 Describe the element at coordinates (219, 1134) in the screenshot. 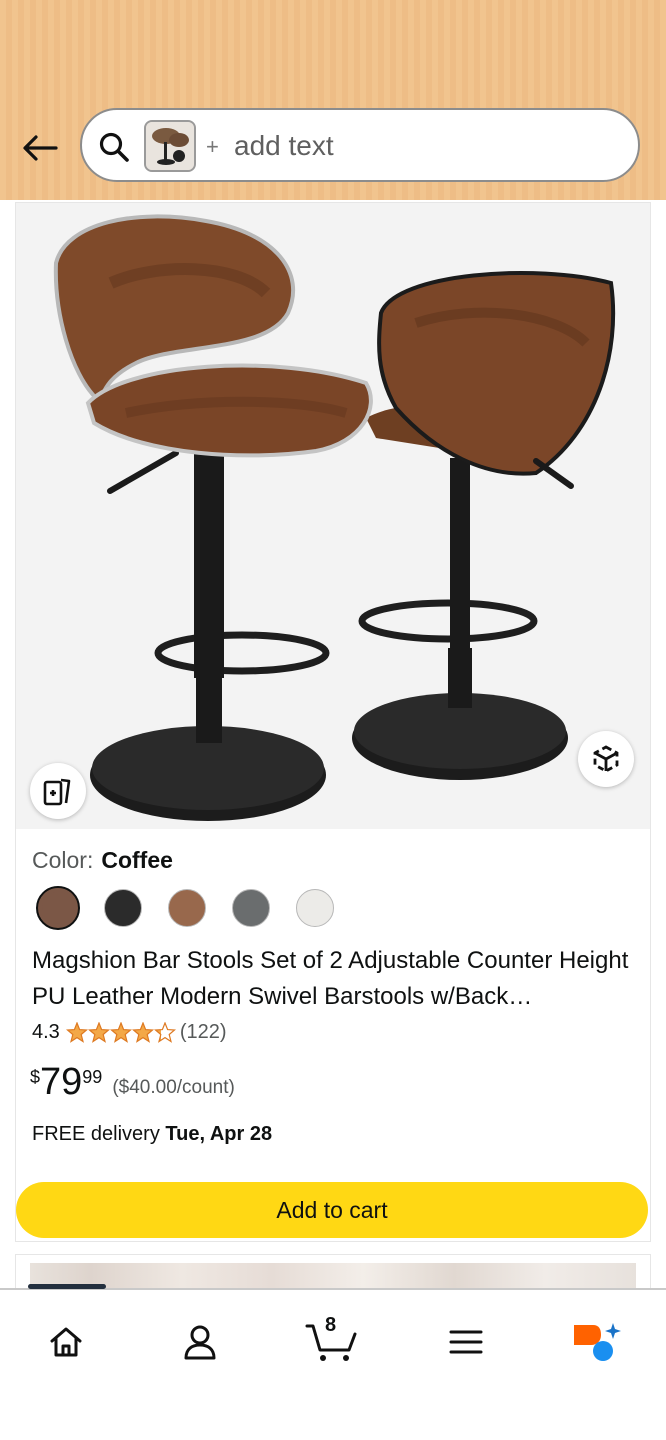

I see `delivery-date: Tue, Apr 28` at that location.